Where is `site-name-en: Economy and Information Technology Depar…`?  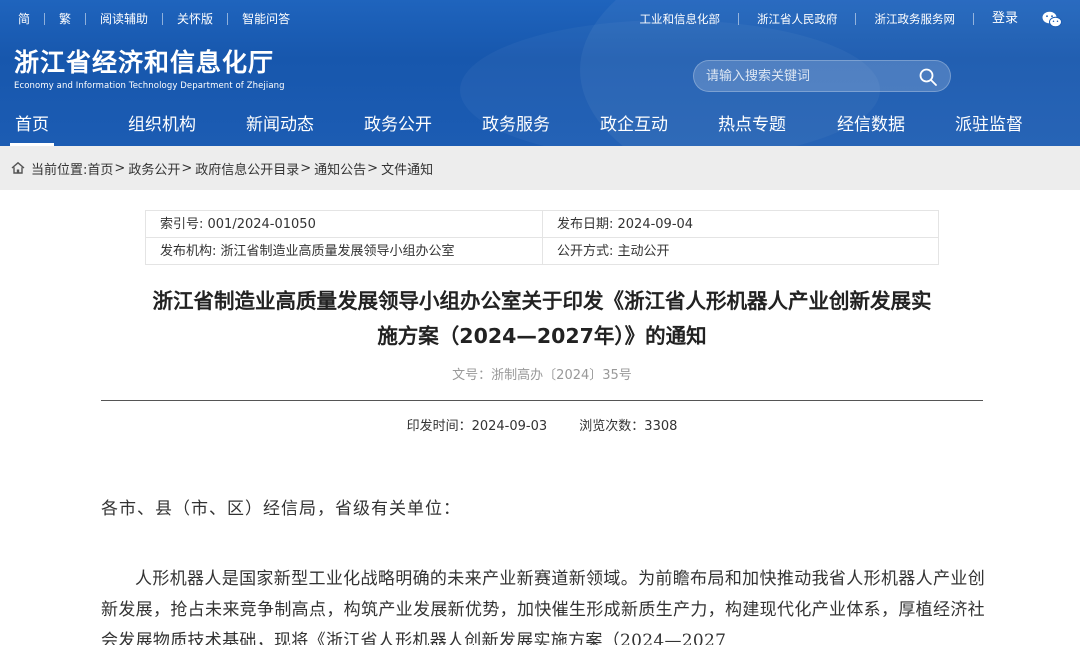
site-name-en: Economy and Information Technology Depar… is located at coordinates (149, 86).